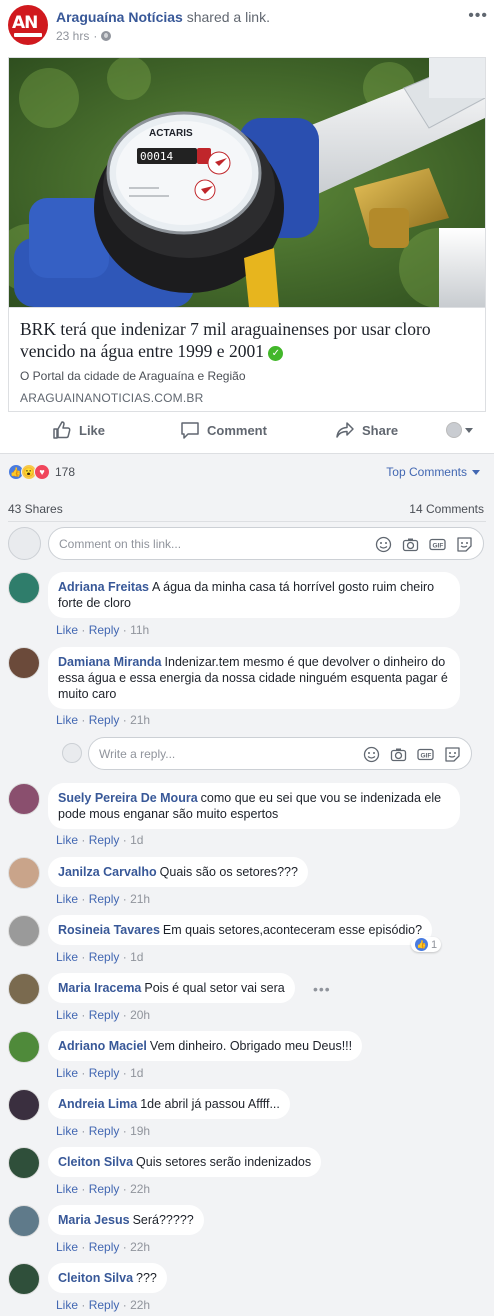  What do you see at coordinates (106, 36) in the screenshot?
I see `globe-icon` at bounding box center [106, 36].